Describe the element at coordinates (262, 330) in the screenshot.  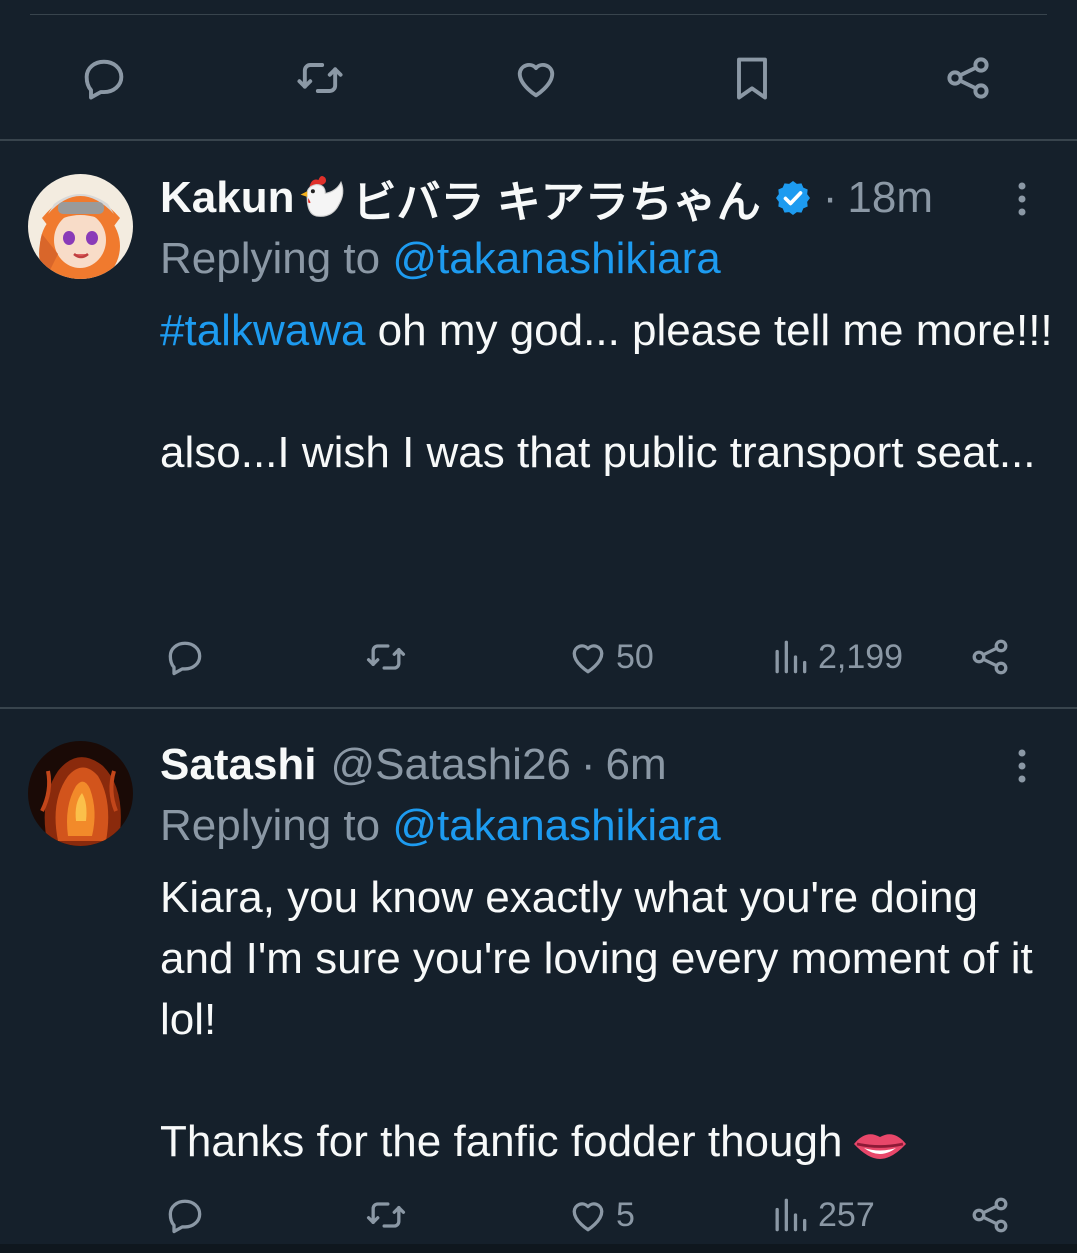
I see `hashtag-link: #talkwawa` at that location.